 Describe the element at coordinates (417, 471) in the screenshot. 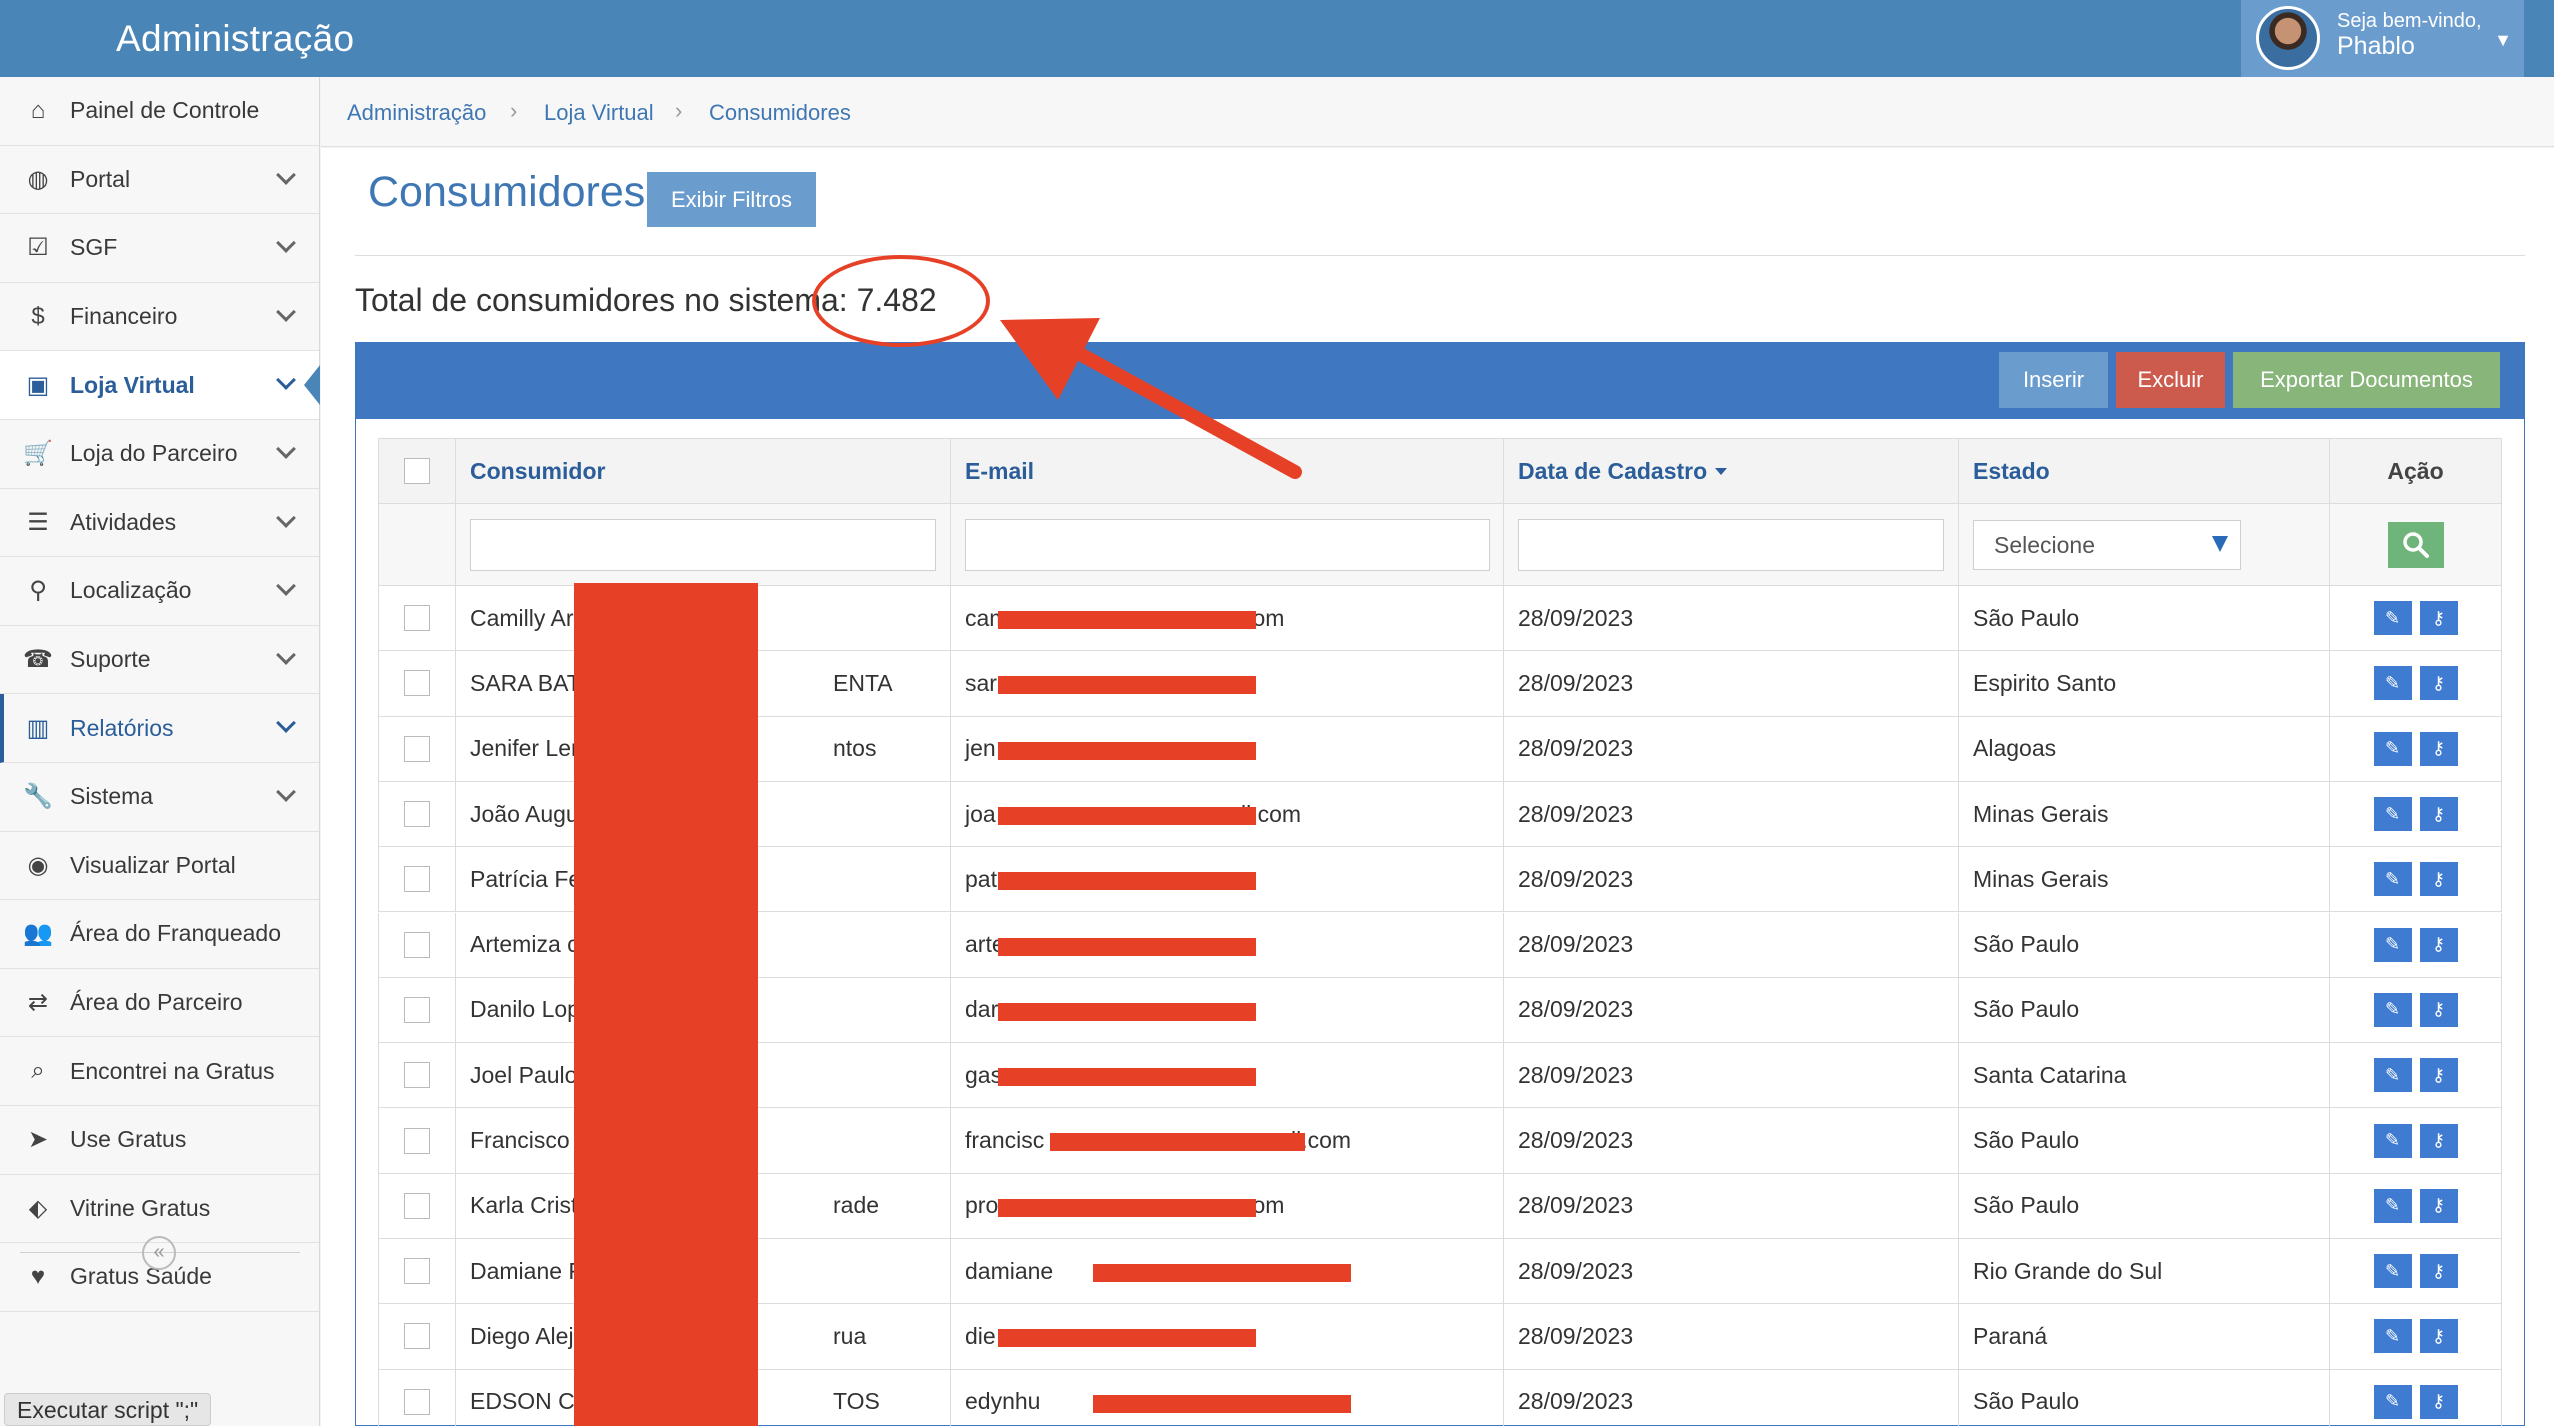

I see `select-all-checkbox` at that location.